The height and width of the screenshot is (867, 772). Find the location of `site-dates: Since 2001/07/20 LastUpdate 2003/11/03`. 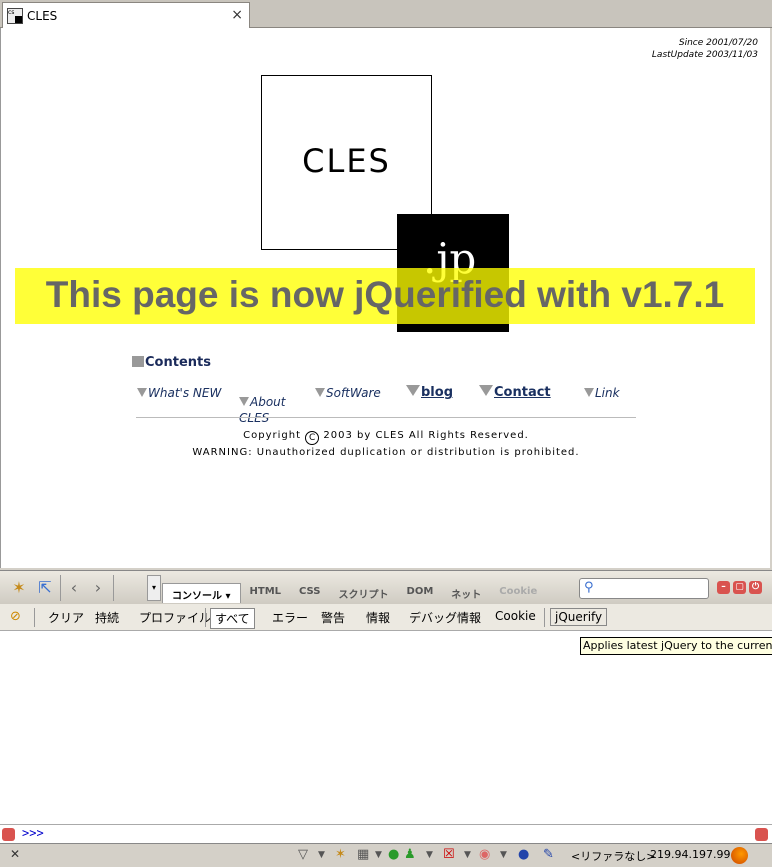

site-dates: Since 2001/07/20 LastUpdate 2003/11/03 is located at coordinates (705, 49).